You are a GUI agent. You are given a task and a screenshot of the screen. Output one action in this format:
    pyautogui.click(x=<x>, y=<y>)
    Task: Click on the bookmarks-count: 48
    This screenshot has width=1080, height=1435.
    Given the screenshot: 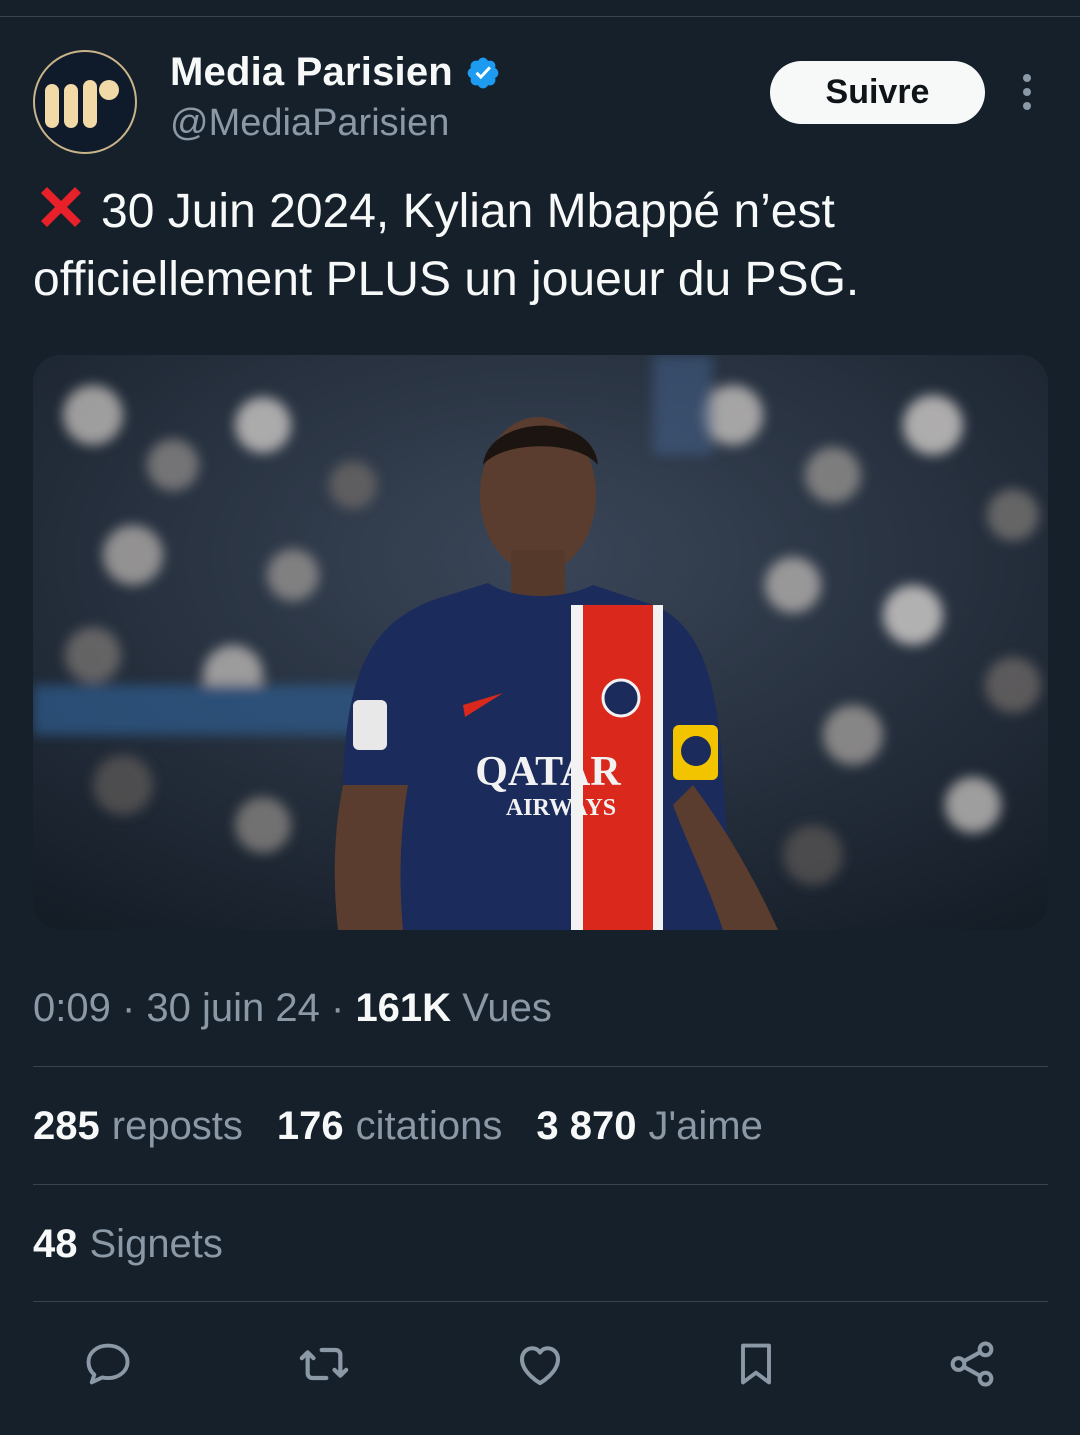 What is the action you would take?
    pyautogui.click(x=55, y=1244)
    